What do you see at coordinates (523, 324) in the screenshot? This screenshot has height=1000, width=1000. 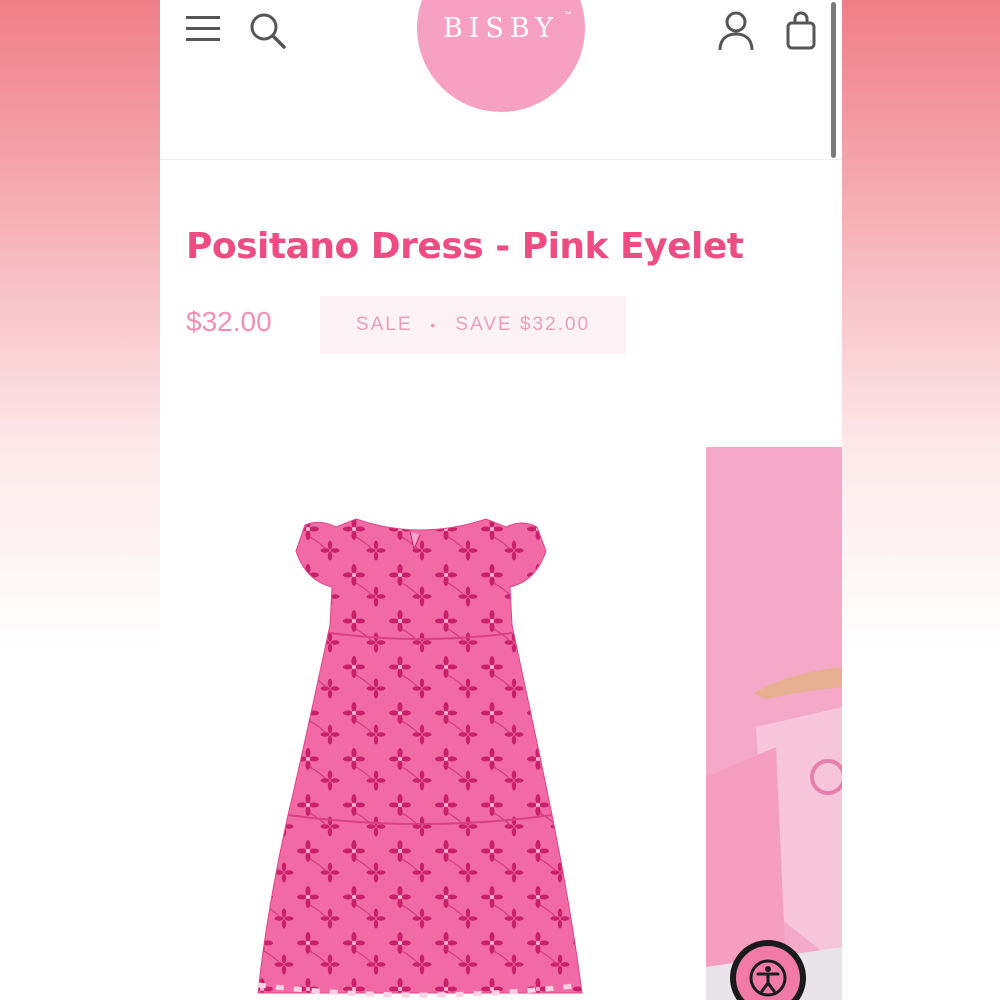 I see `save-amount: SAVE $32.00` at bounding box center [523, 324].